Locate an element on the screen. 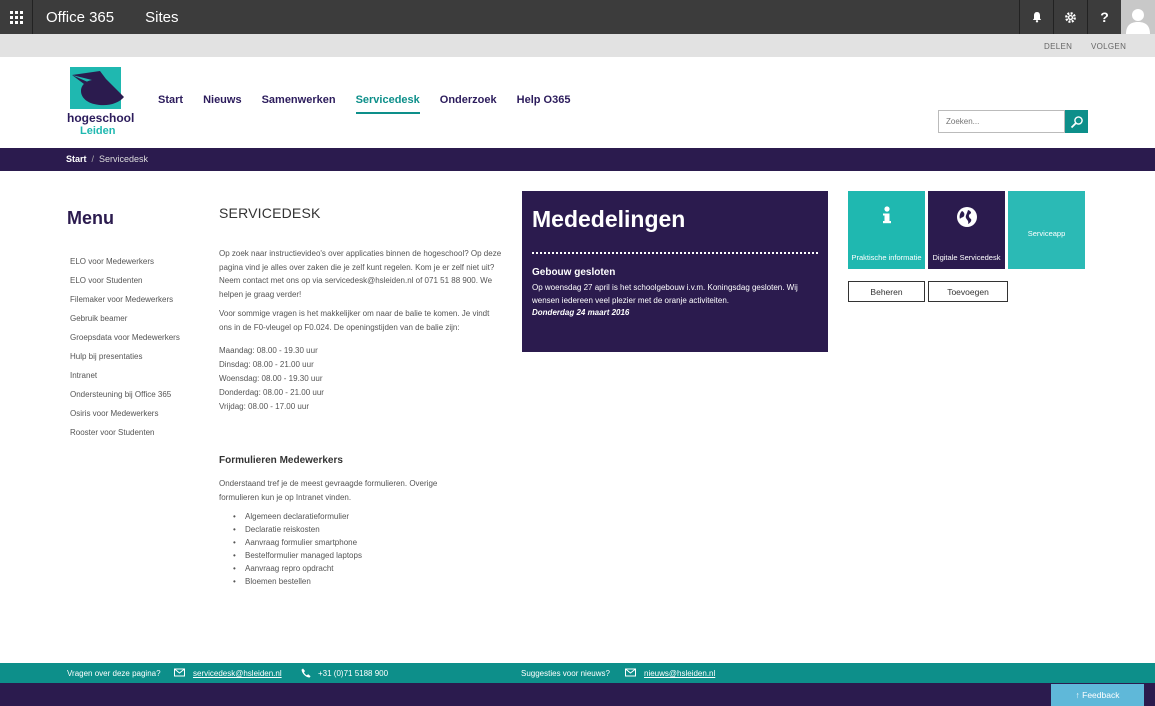  nav-servicedesk: Servicedesk is located at coordinates (387, 104).